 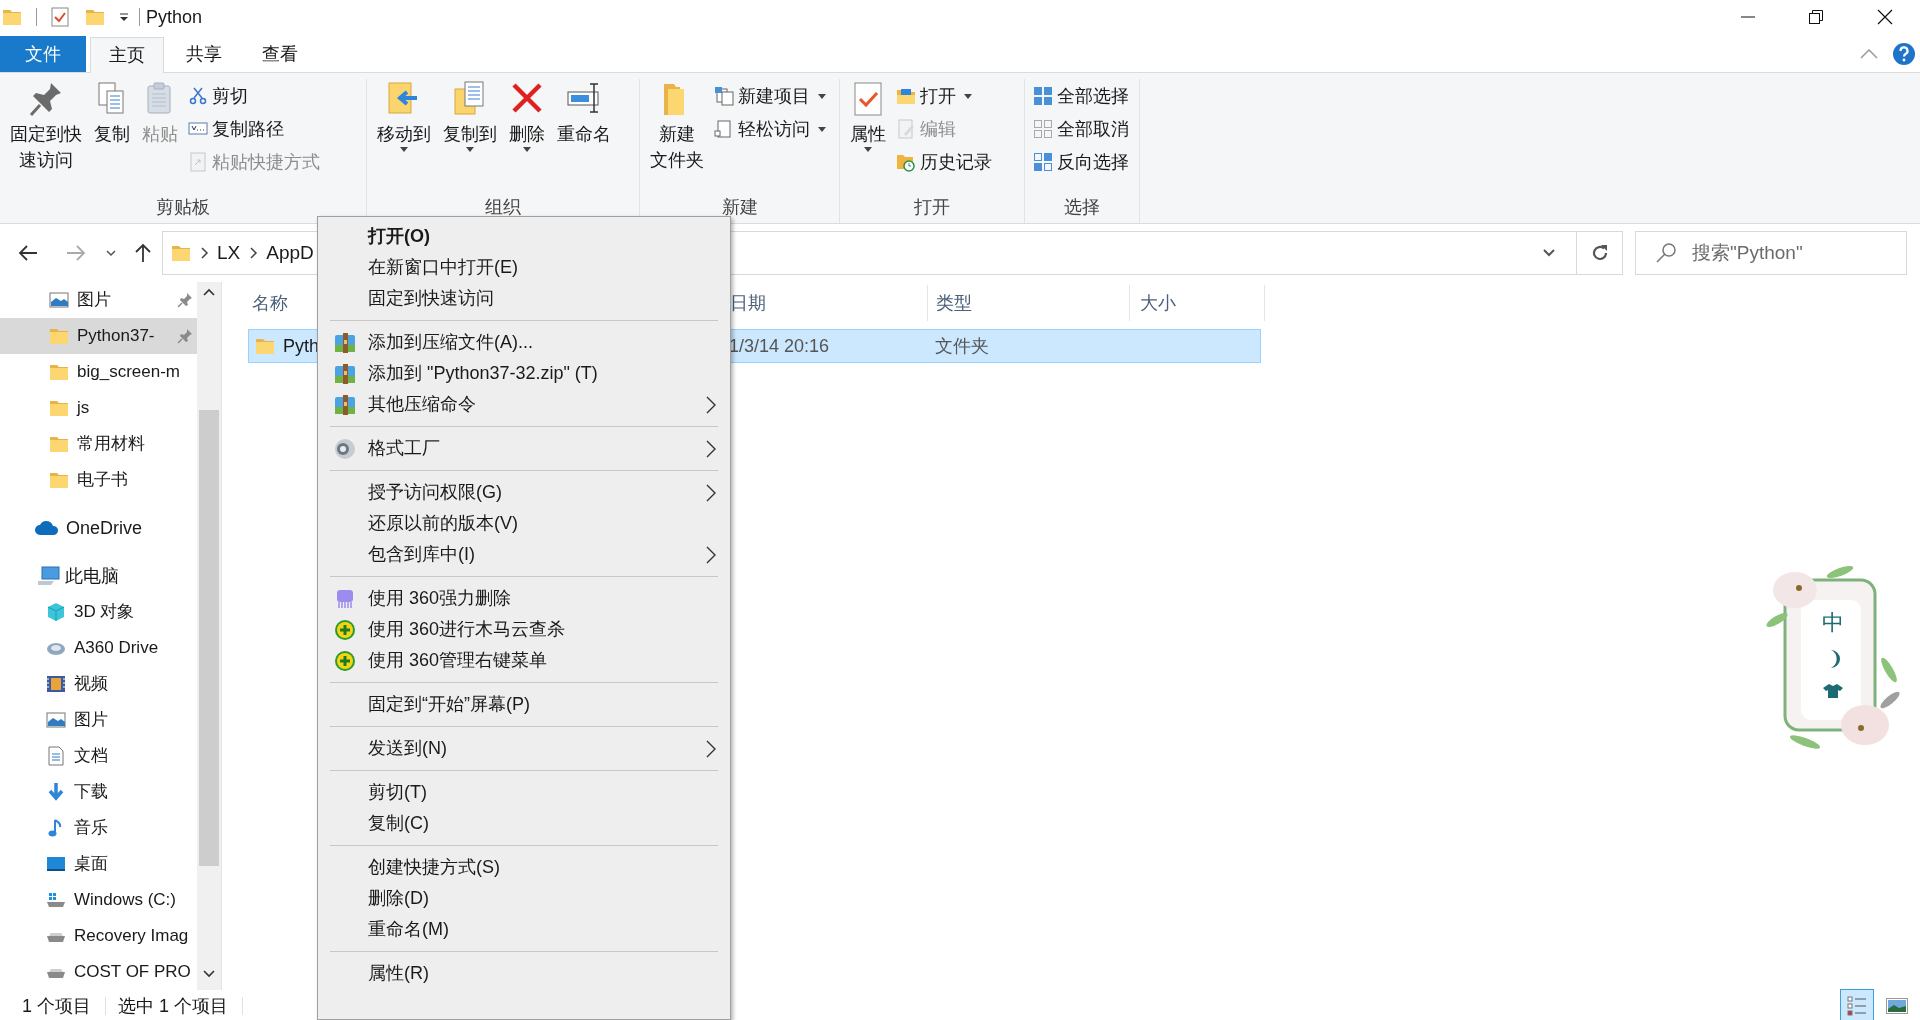 What do you see at coordinates (47, 528) in the screenshot?
I see `cloud-icon` at bounding box center [47, 528].